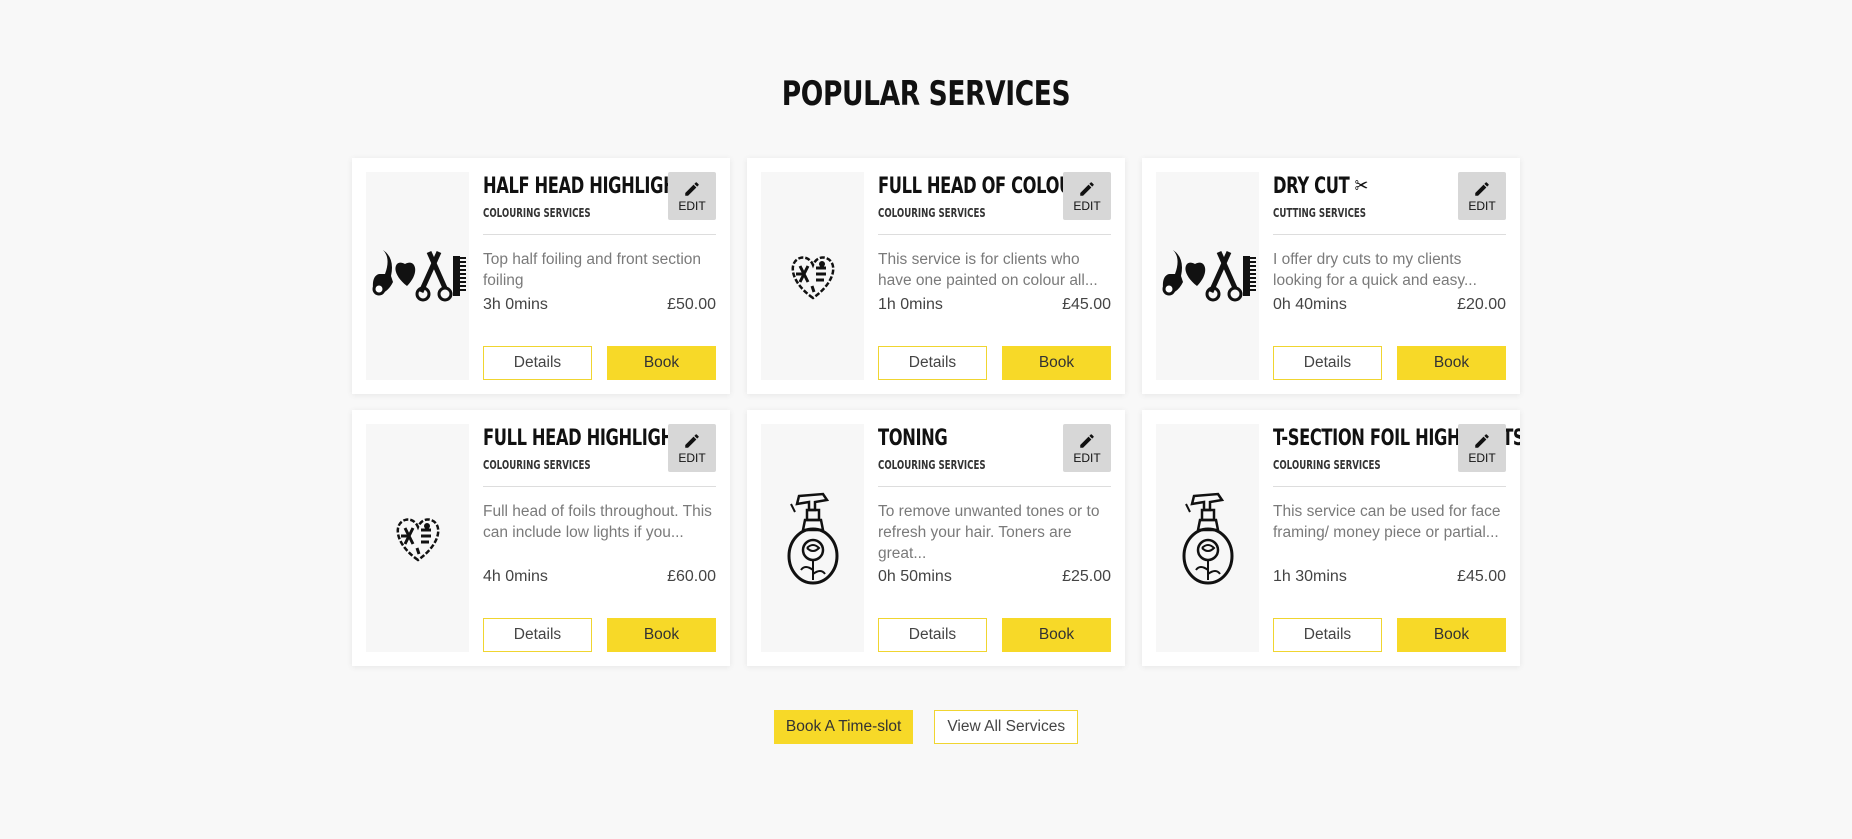 The height and width of the screenshot is (839, 1852). What do you see at coordinates (515, 576) in the screenshot?
I see `service-duration: 4h 0mins` at bounding box center [515, 576].